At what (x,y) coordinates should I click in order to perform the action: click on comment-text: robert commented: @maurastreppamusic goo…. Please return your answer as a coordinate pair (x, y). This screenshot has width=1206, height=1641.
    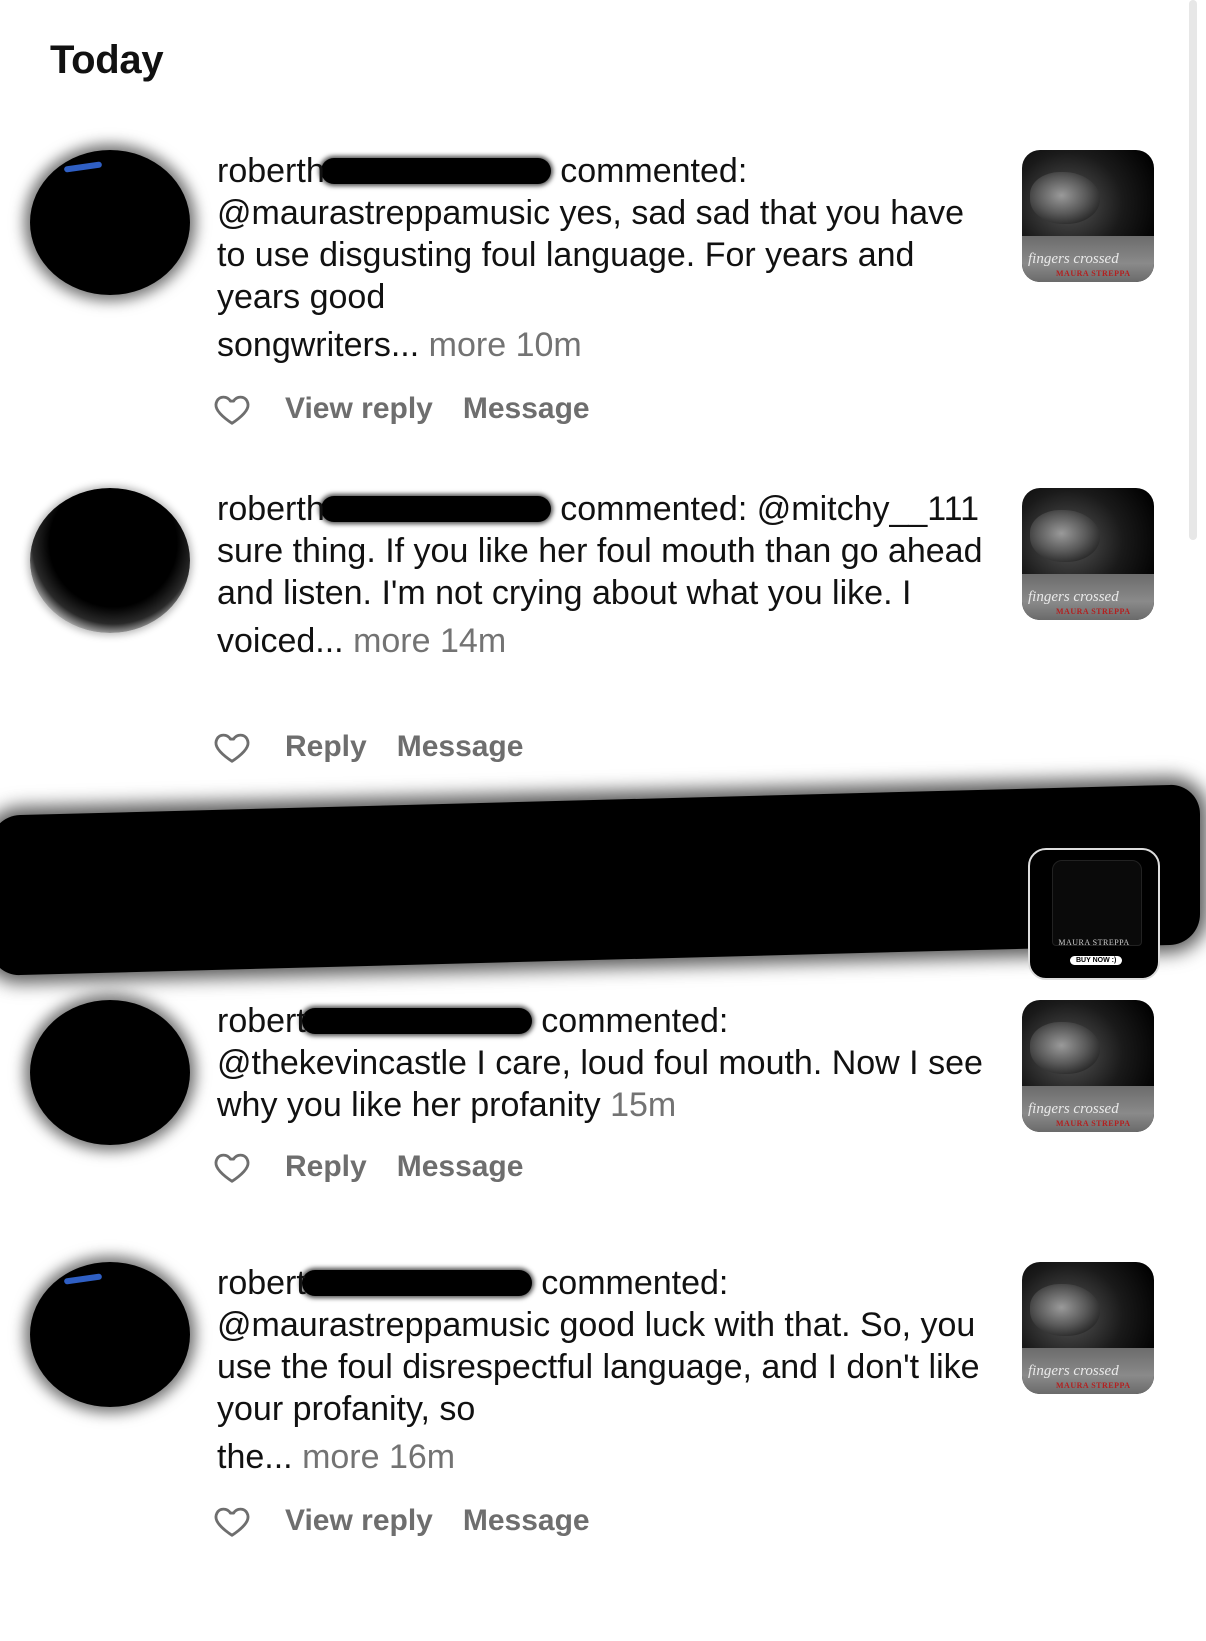
    Looking at the image, I should click on (602, 1370).